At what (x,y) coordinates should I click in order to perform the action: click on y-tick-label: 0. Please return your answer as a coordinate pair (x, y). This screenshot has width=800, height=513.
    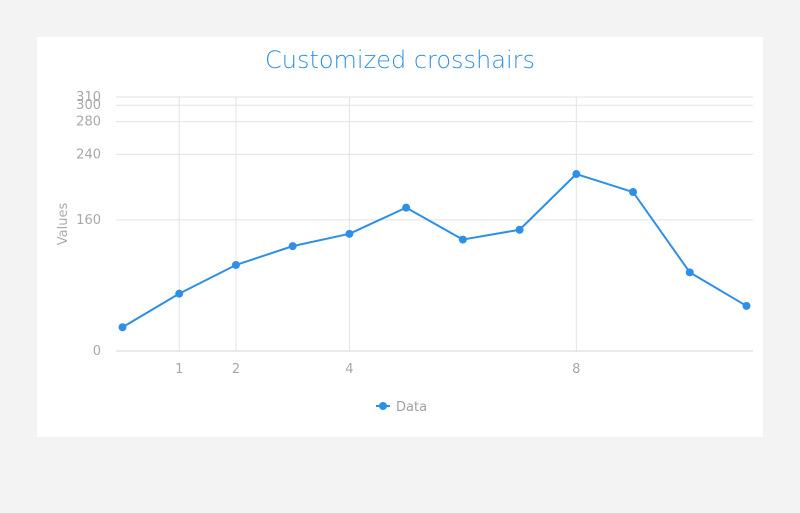
    Looking at the image, I should click on (97, 351).